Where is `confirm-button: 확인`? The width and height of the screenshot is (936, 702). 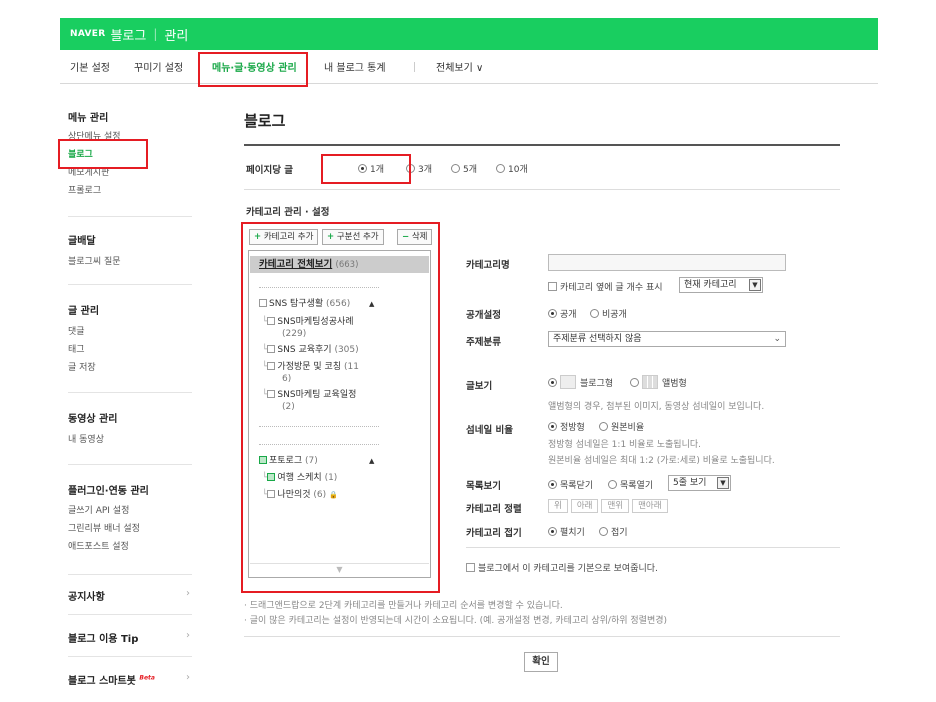 confirm-button: 확인 is located at coordinates (541, 662).